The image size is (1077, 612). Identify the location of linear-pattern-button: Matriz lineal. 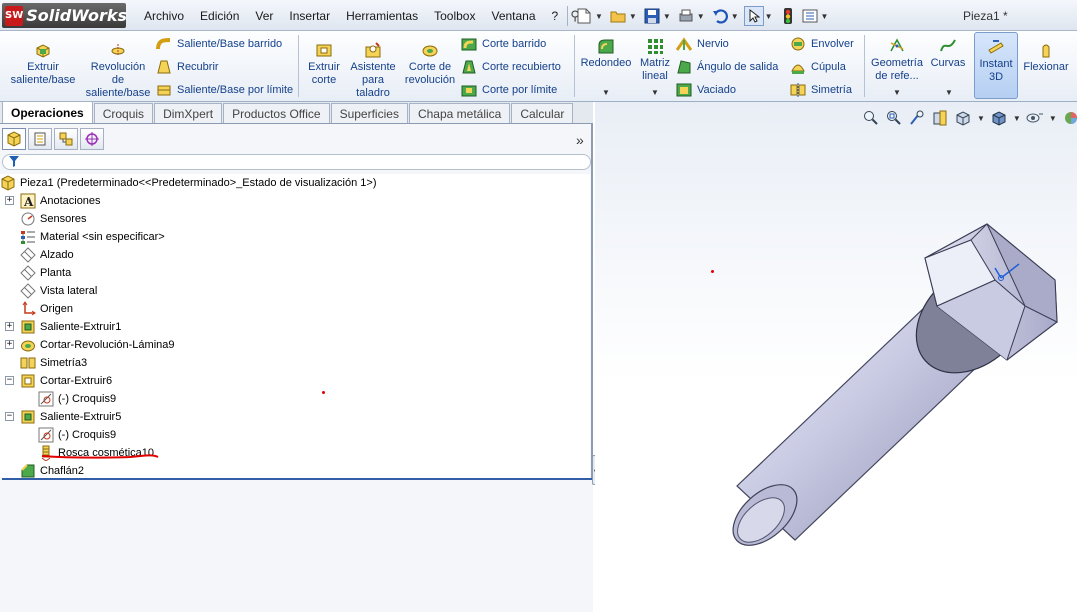
(655, 60).